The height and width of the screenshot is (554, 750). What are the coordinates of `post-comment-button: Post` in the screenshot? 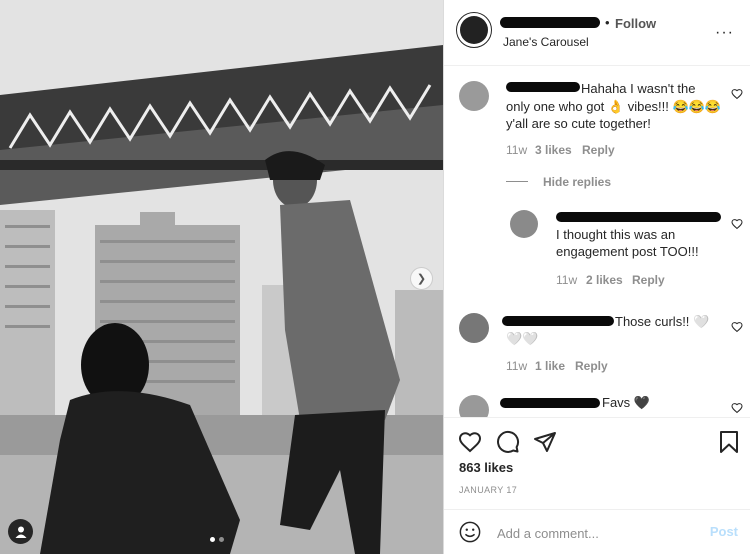 It's located at (724, 531).